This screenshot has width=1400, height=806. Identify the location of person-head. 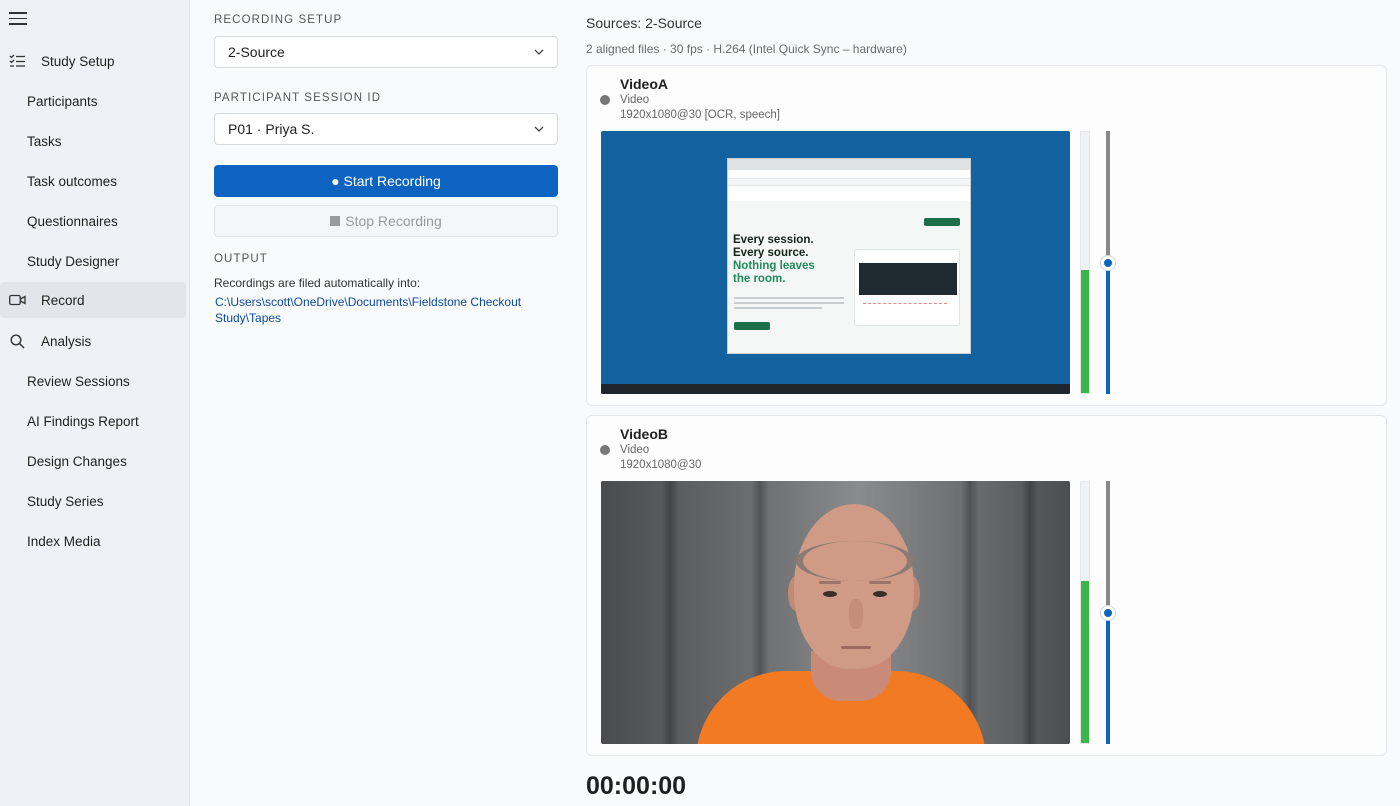
(854, 586).